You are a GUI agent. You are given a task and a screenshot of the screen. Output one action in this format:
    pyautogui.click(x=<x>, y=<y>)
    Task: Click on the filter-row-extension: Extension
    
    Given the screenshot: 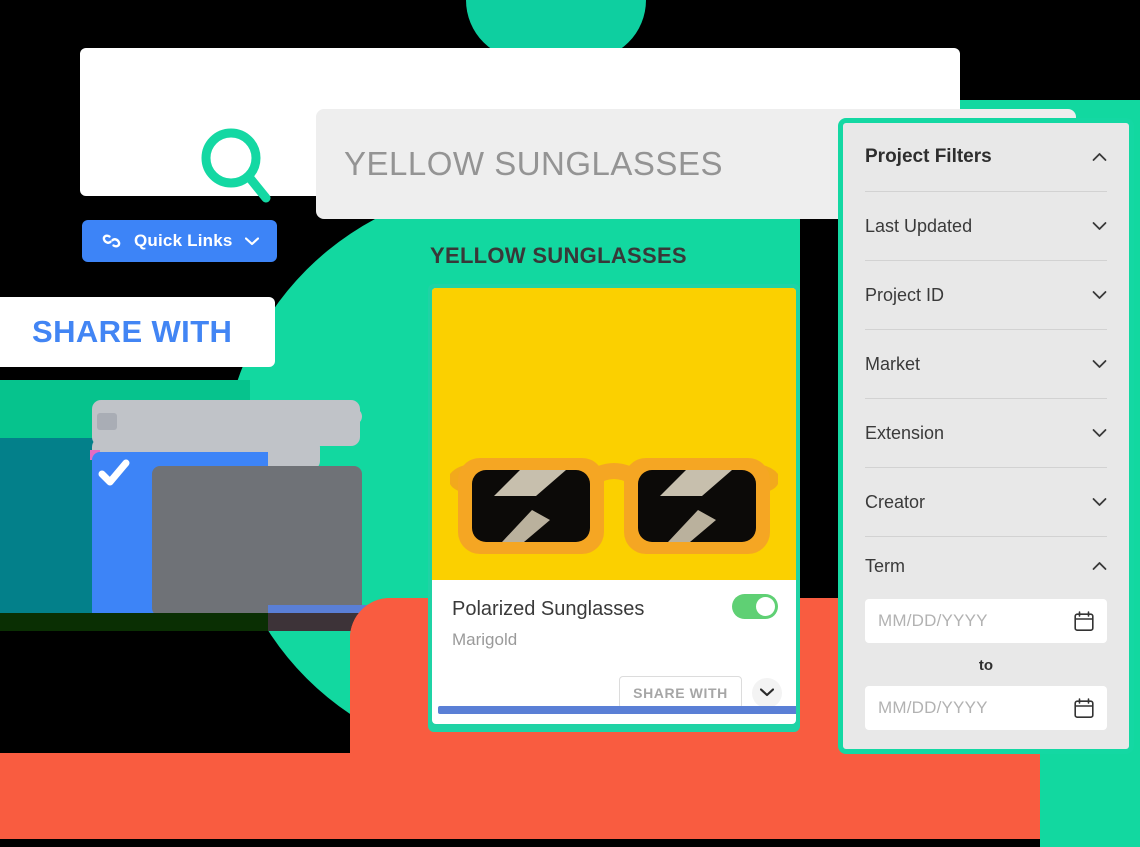 What is the action you would take?
    pyautogui.click(x=986, y=433)
    